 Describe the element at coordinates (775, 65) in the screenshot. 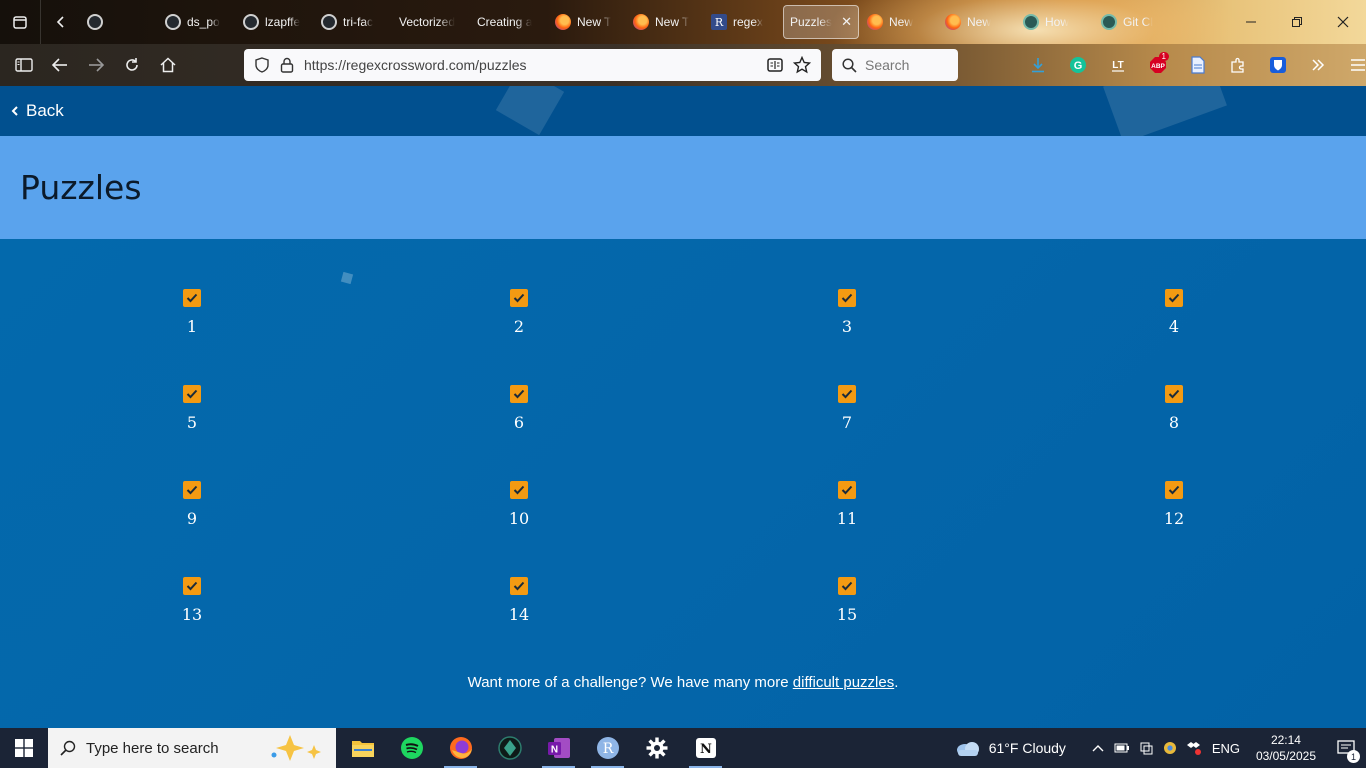

I see `reader-mode-icon` at that location.